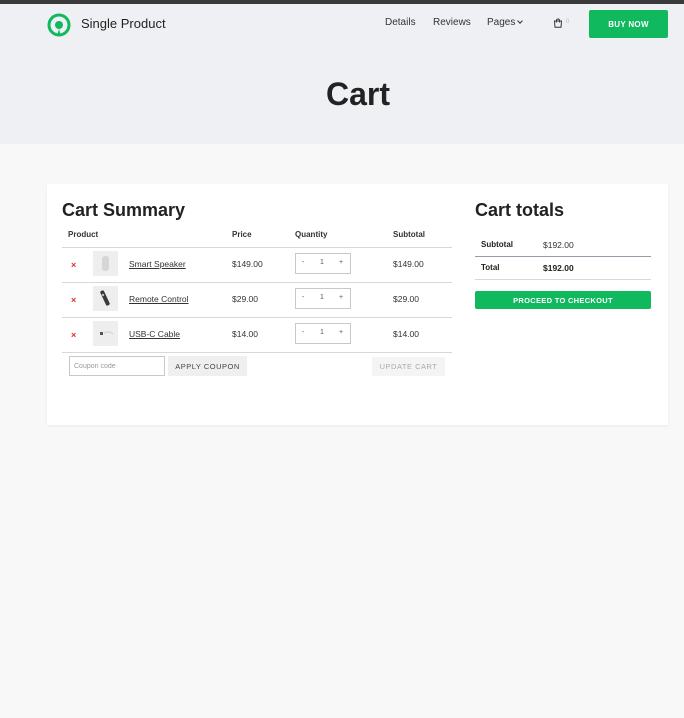 The image size is (684, 718). Describe the element at coordinates (558, 23) in the screenshot. I see `shopping-bag-icon` at that location.